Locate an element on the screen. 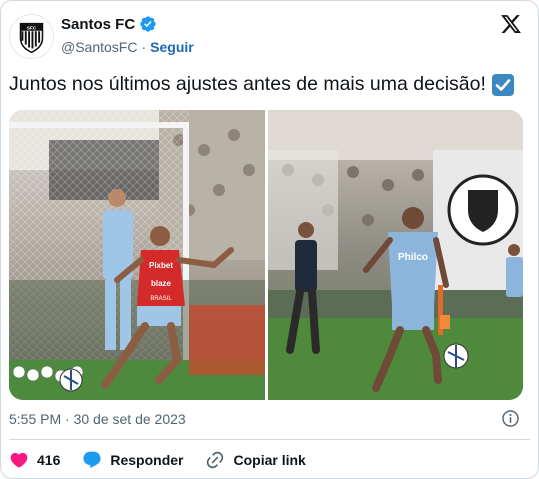 The height and width of the screenshot is (479, 539). info-icon is located at coordinates (510, 418).